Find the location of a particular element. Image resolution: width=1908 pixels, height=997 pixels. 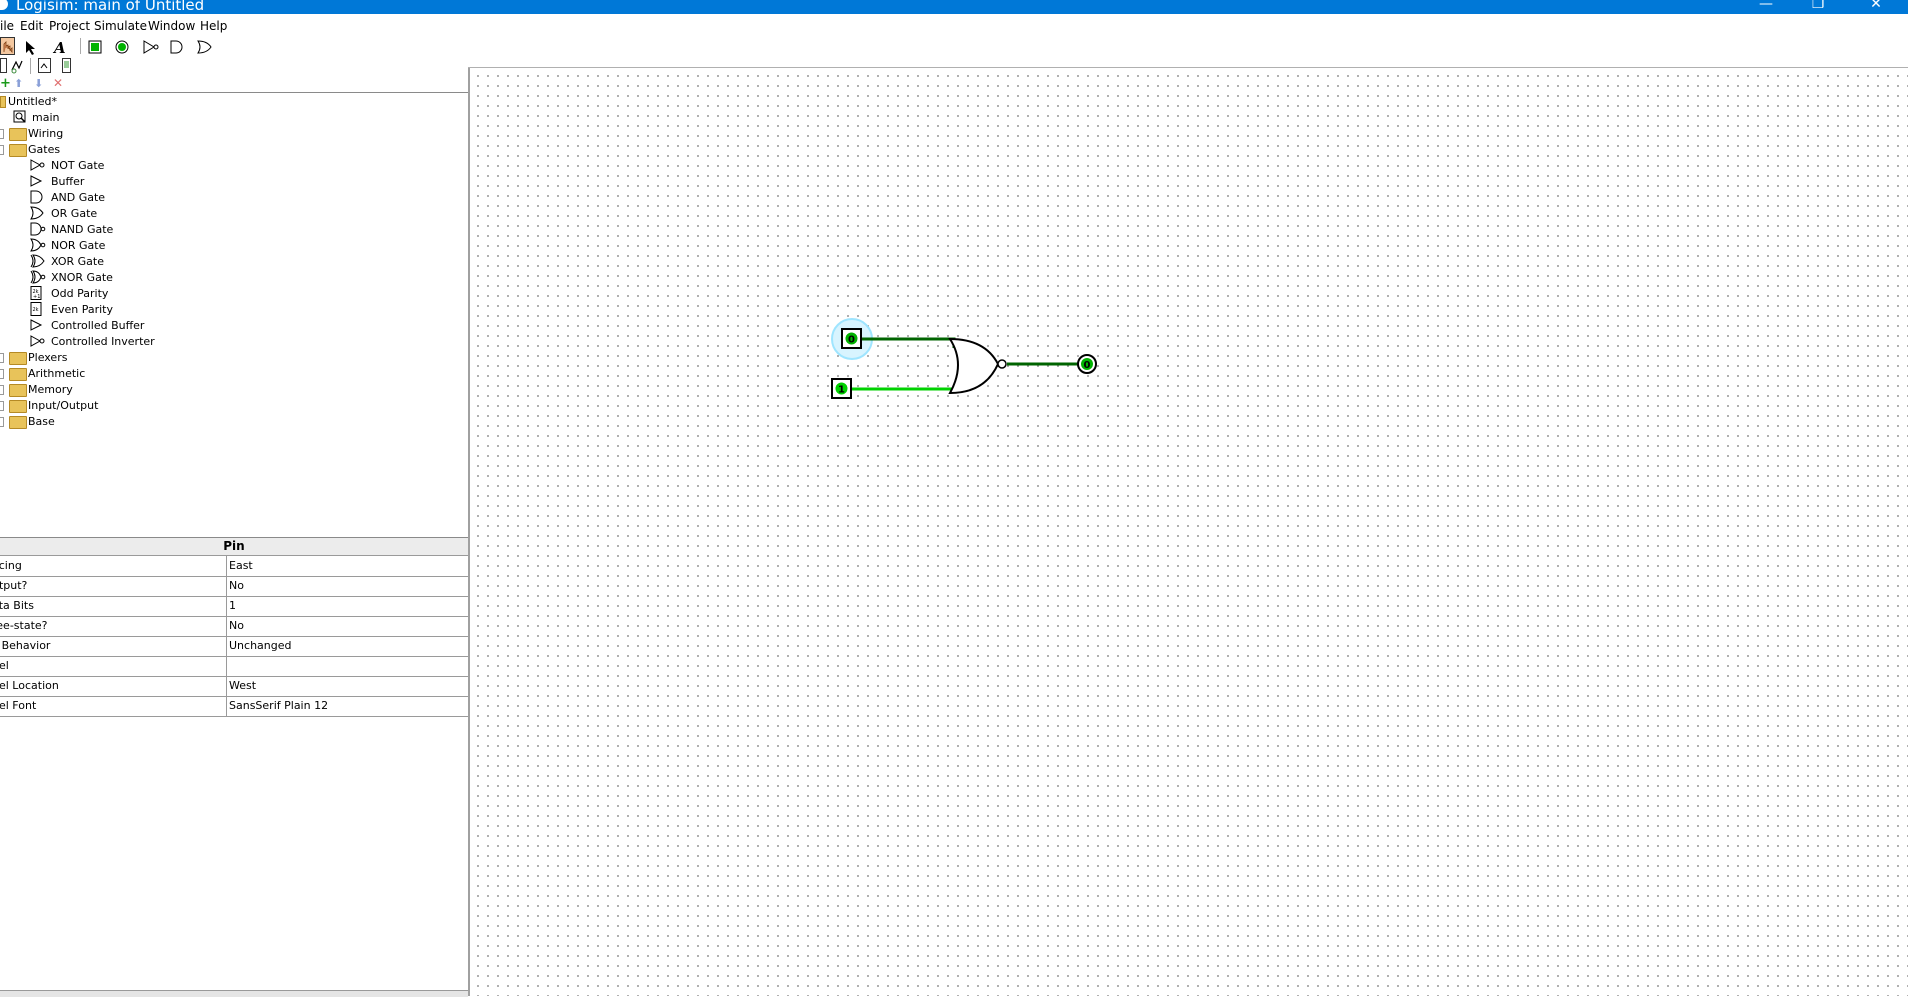

svg-text: A is located at coordinates (59, 47).